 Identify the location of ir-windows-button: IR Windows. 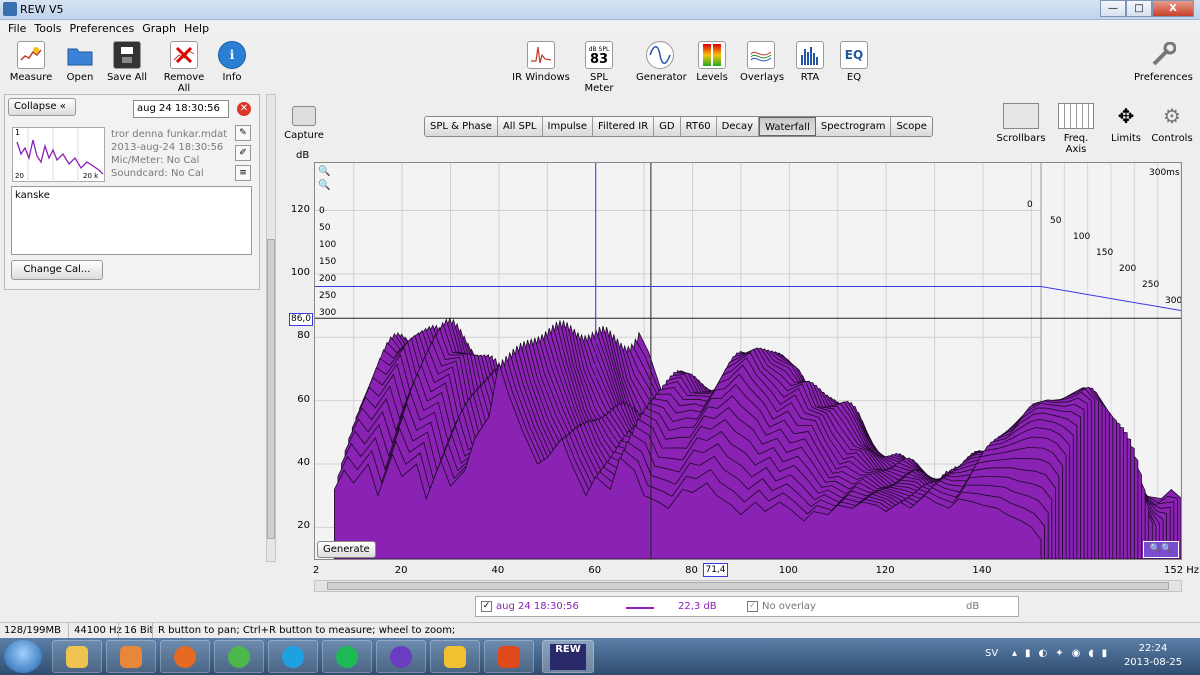
(541, 62).